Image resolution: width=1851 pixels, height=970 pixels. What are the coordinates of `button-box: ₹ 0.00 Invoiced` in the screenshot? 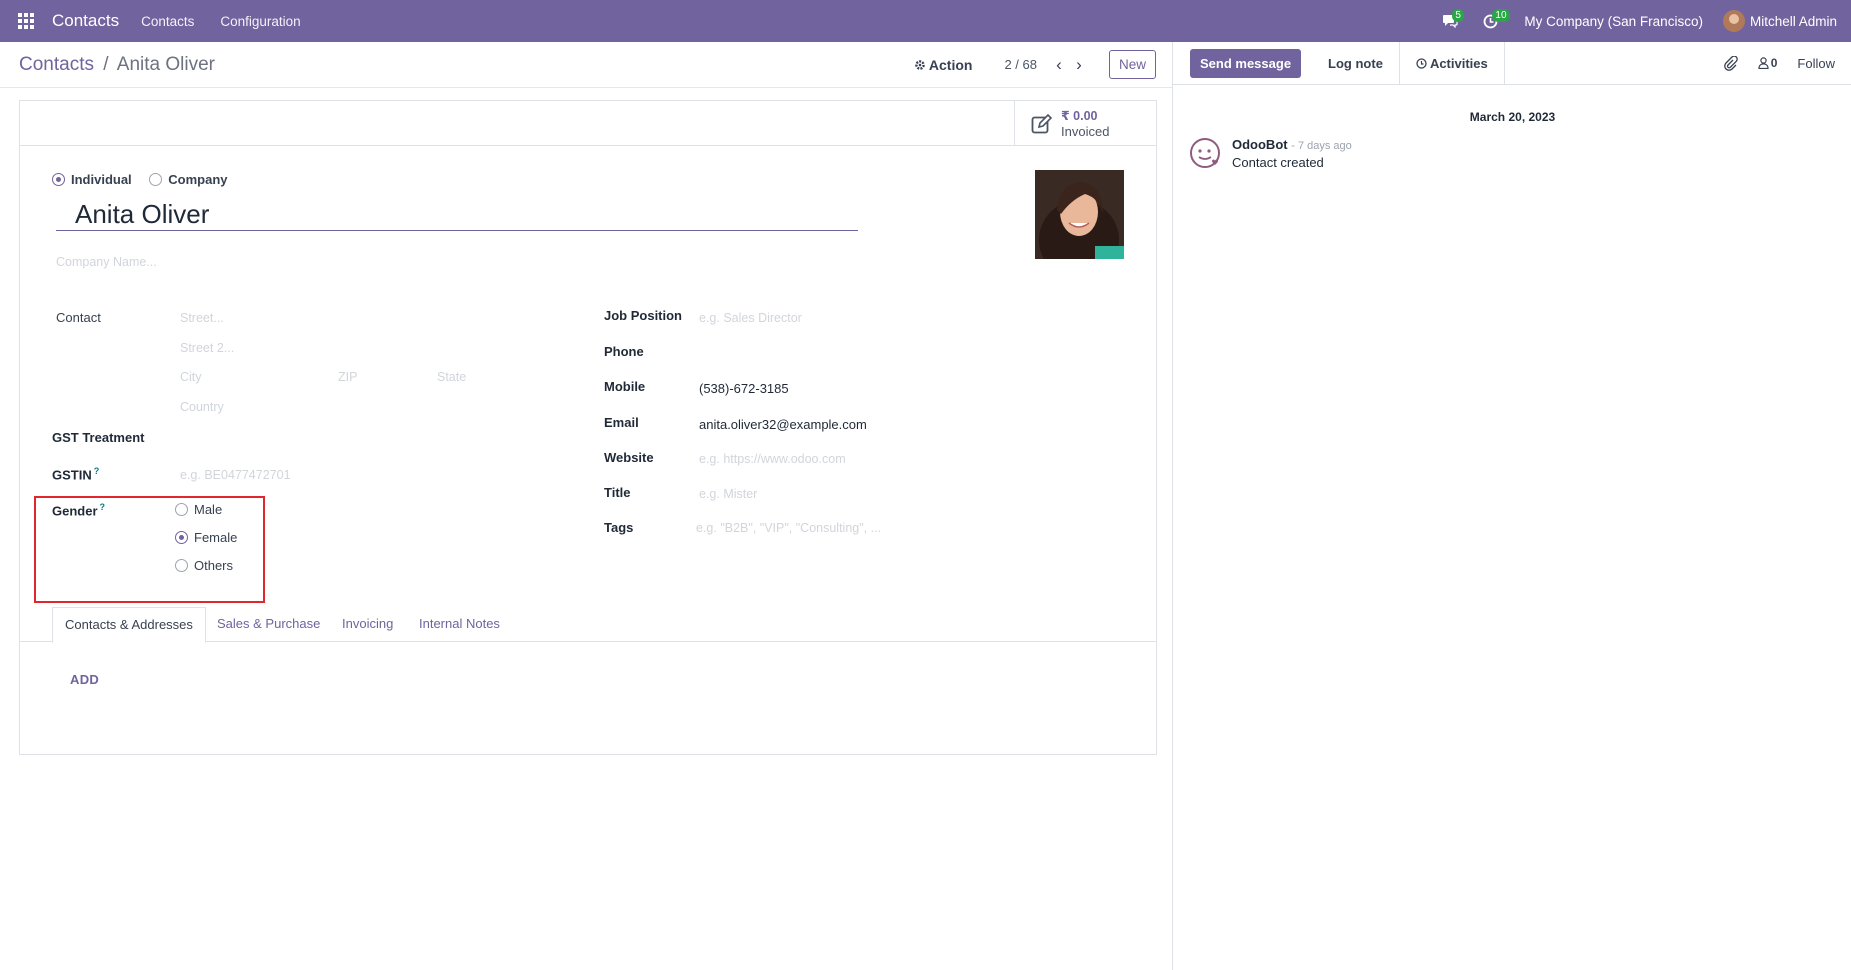 It's located at (588, 123).